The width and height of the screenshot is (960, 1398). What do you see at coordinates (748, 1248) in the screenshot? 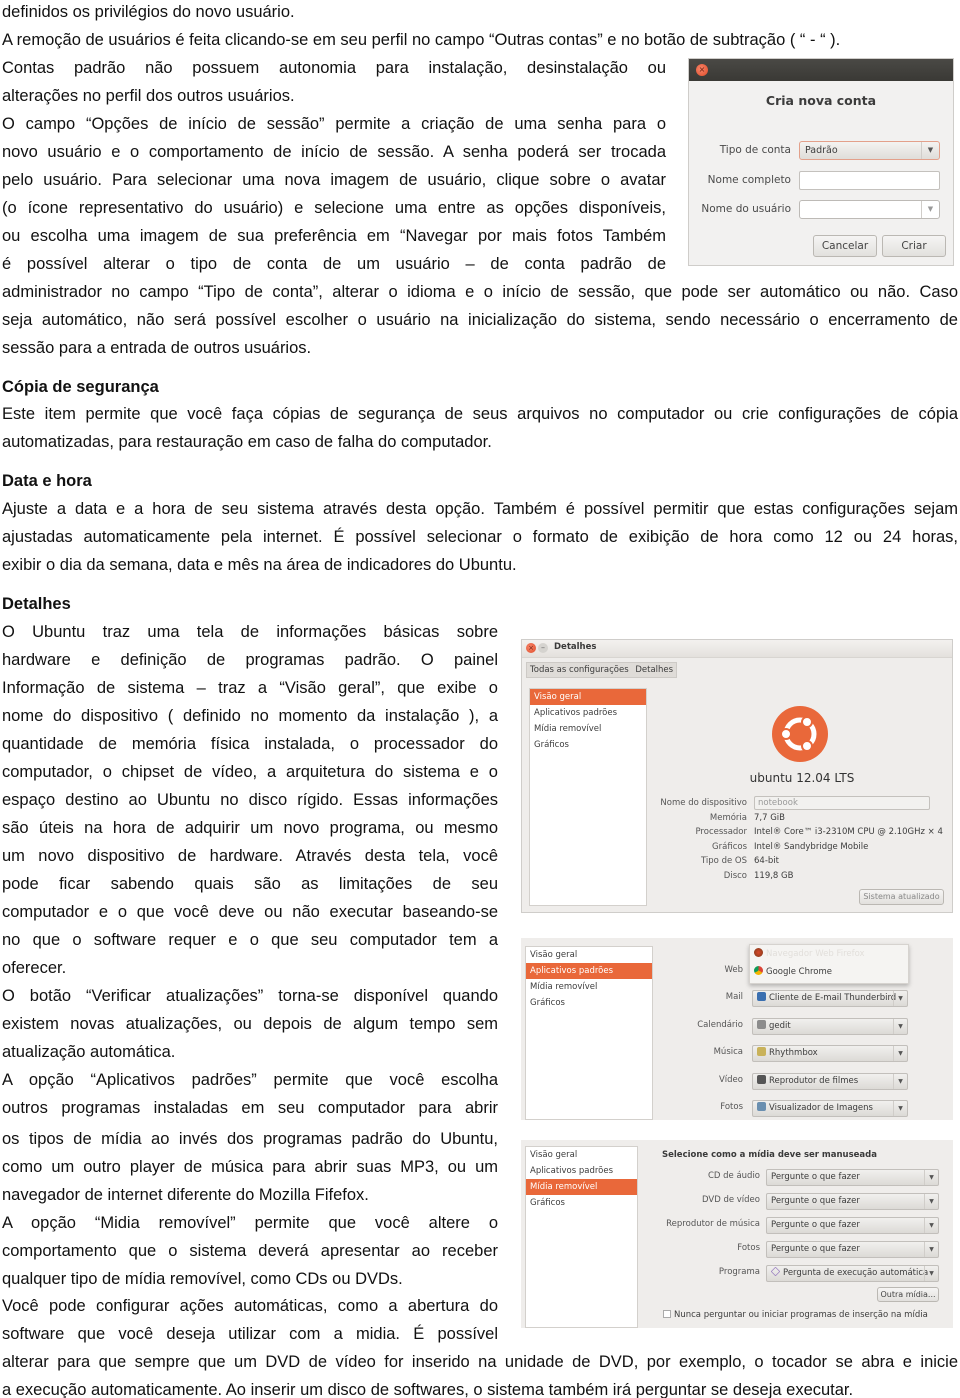
I see `media-row-label: Fotos` at bounding box center [748, 1248].